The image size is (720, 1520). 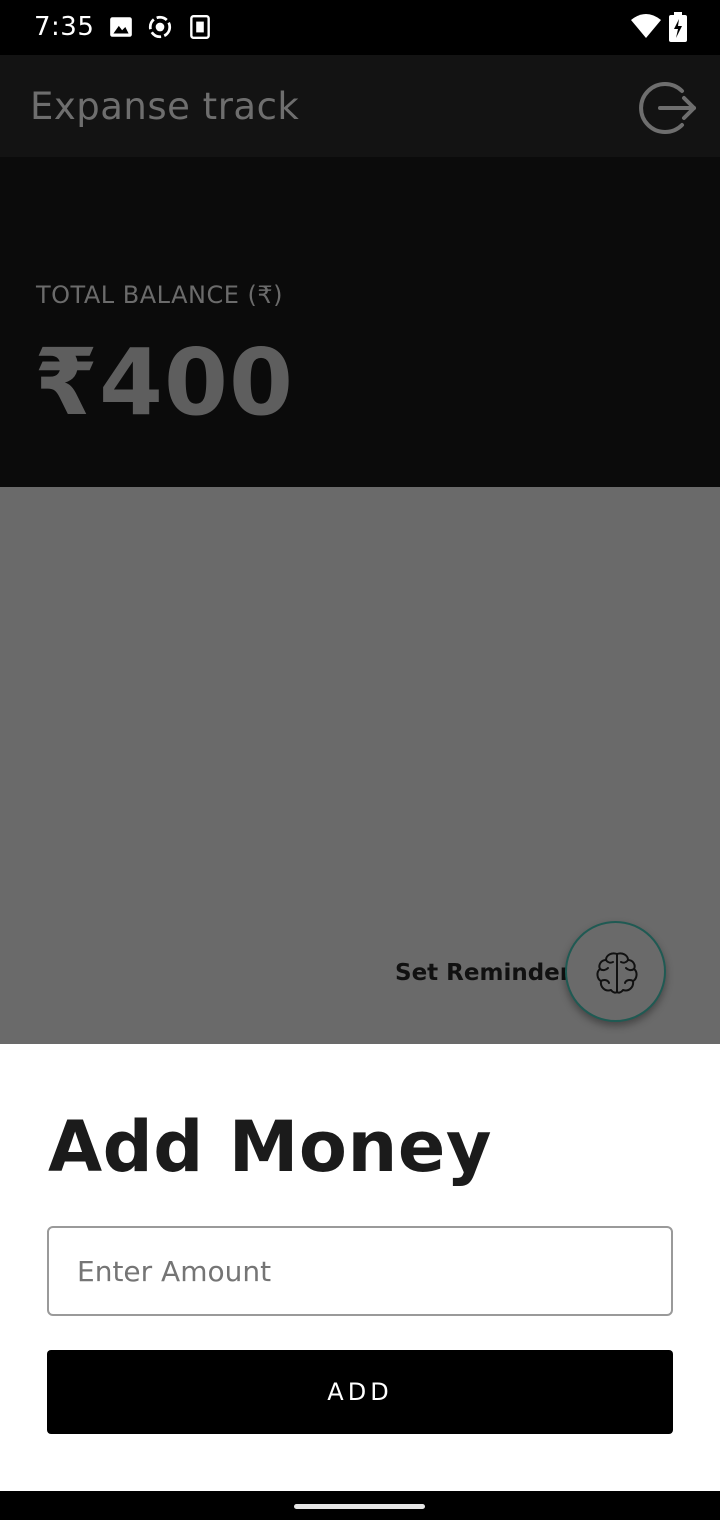 I want to click on app-title: Expanse track, so click(x=165, y=106).